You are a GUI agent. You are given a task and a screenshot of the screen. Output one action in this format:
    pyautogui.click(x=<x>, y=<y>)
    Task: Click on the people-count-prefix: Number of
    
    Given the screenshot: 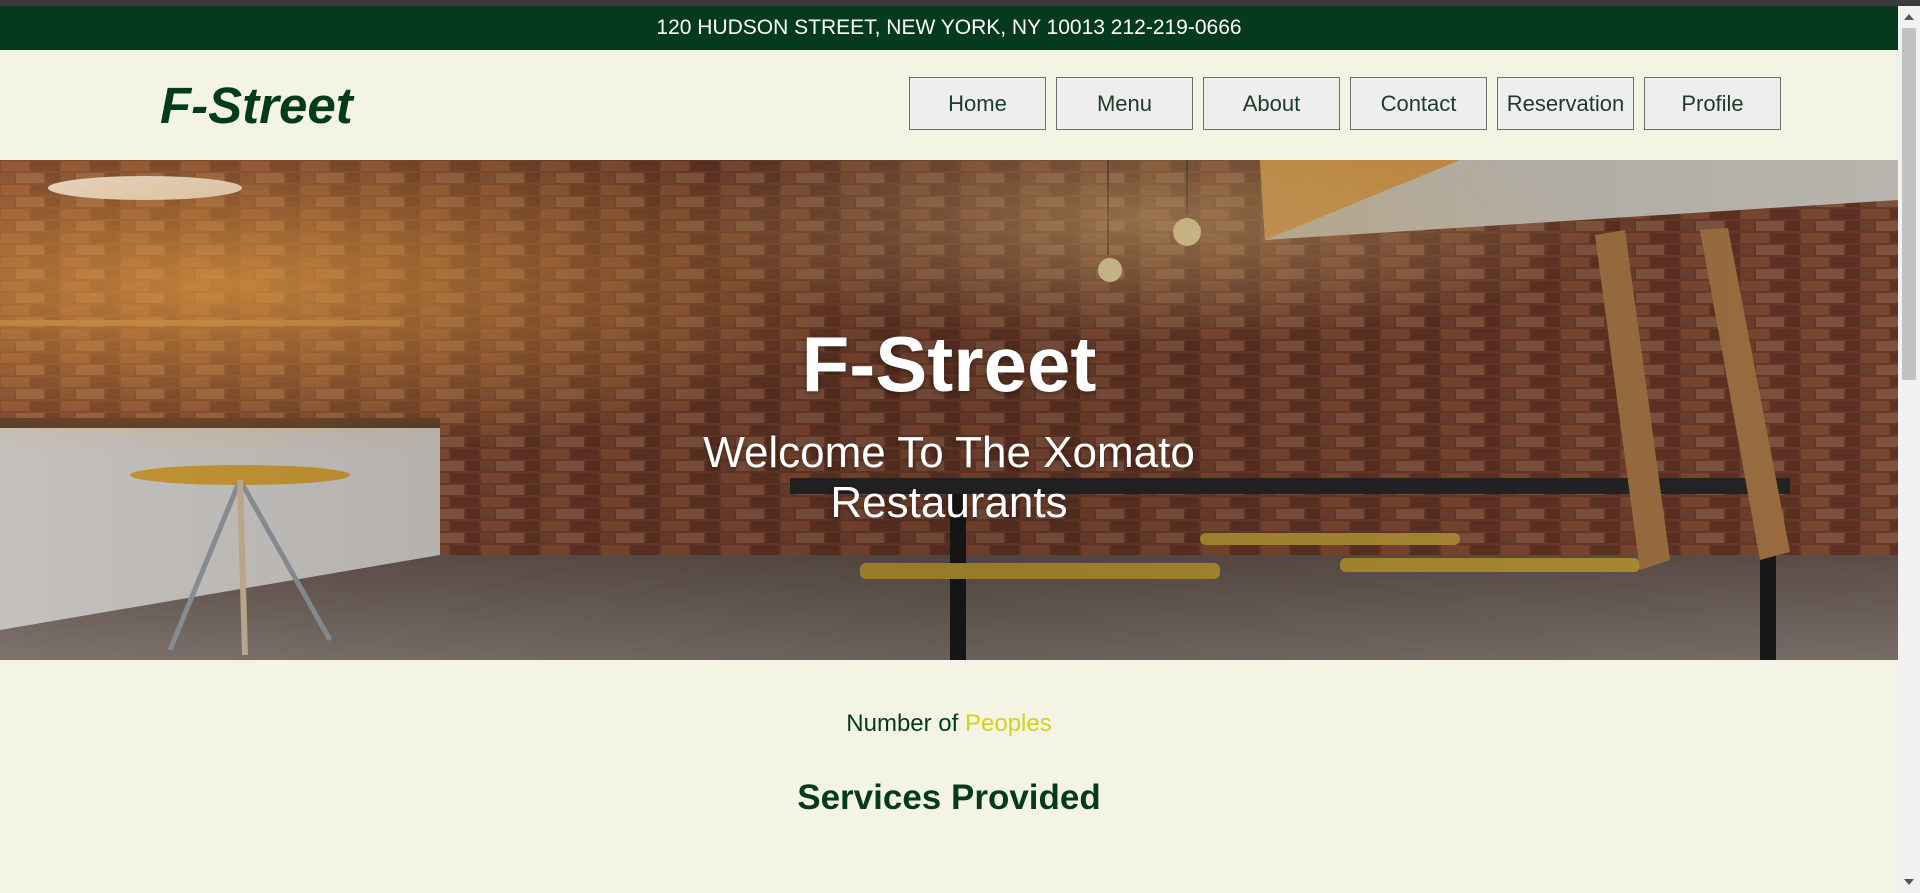 What is the action you would take?
    pyautogui.click(x=902, y=723)
    